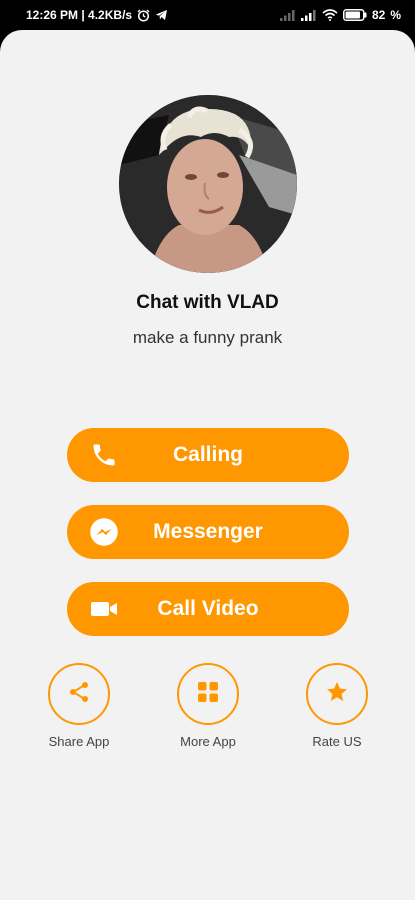  Describe the element at coordinates (104, 532) in the screenshot. I see `messenger-icon` at that location.